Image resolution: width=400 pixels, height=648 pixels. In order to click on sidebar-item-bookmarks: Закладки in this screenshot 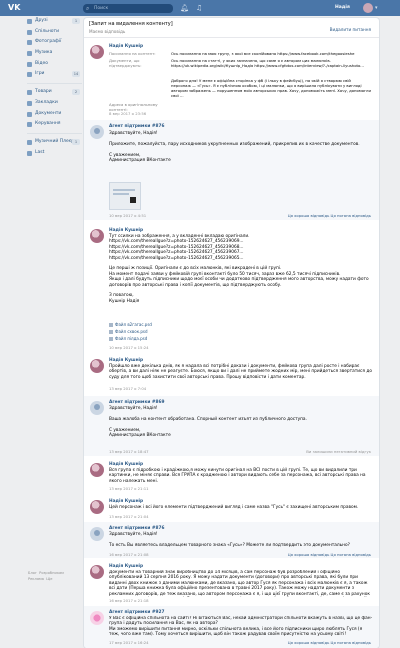, I will do `click(54, 103)`.